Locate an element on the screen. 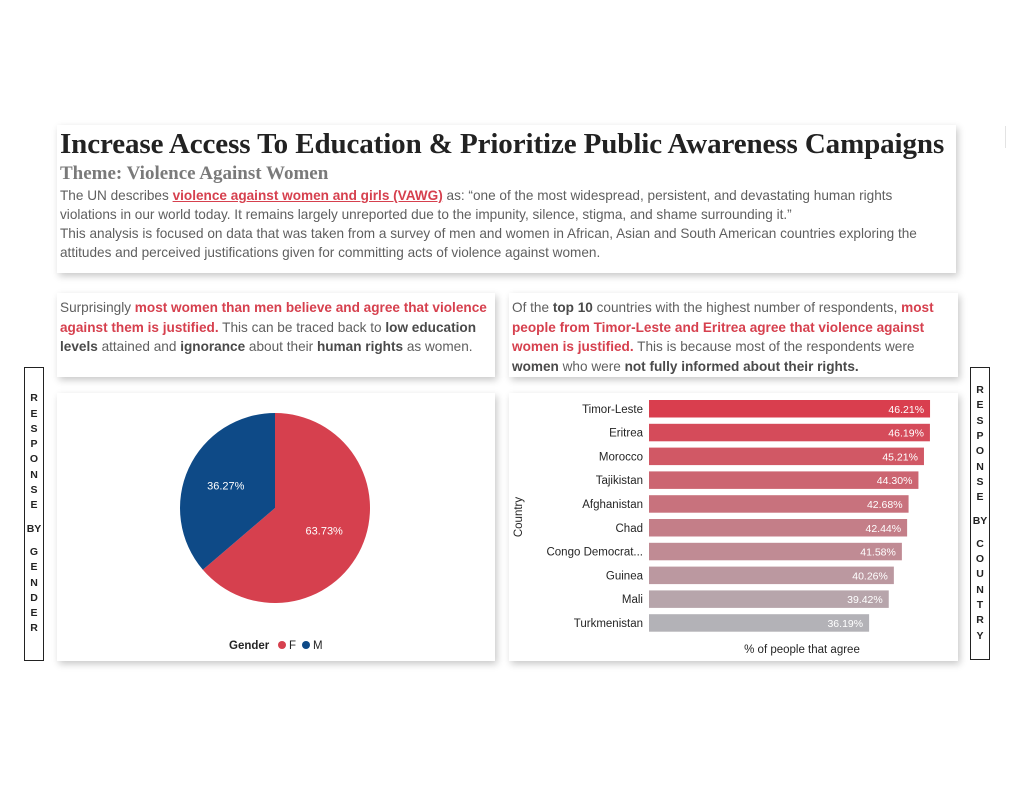 This screenshot has width=1024, height=804. intro-prefix: The UN describes is located at coordinates (116, 195).